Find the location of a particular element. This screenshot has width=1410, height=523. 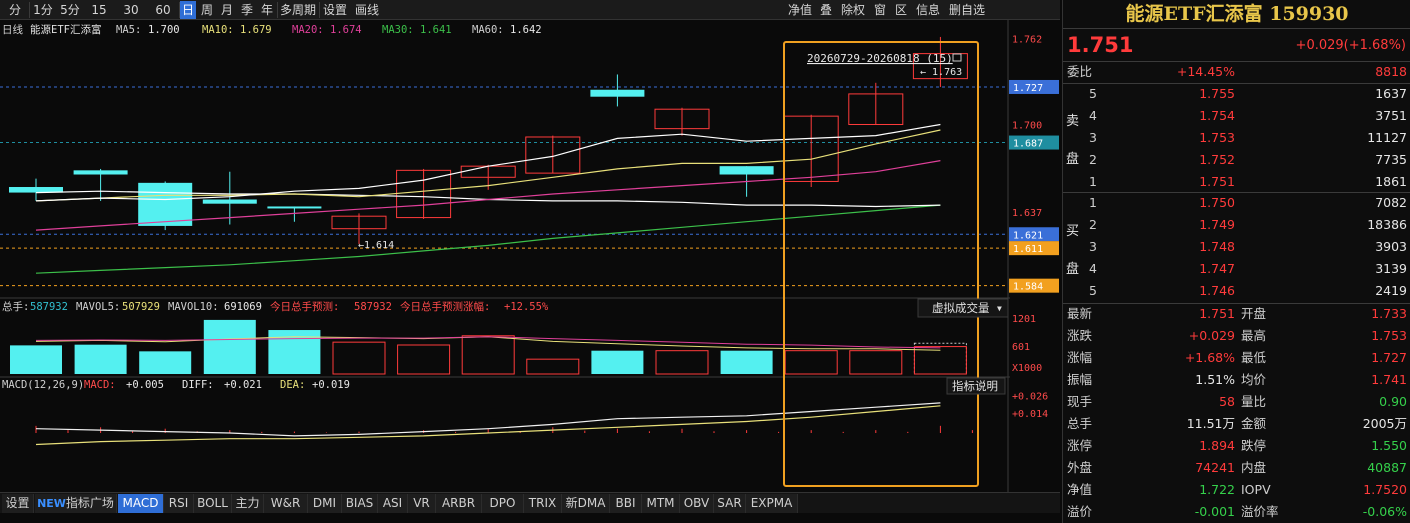

price-badge-label: 1.687 is located at coordinates (1028, 144).